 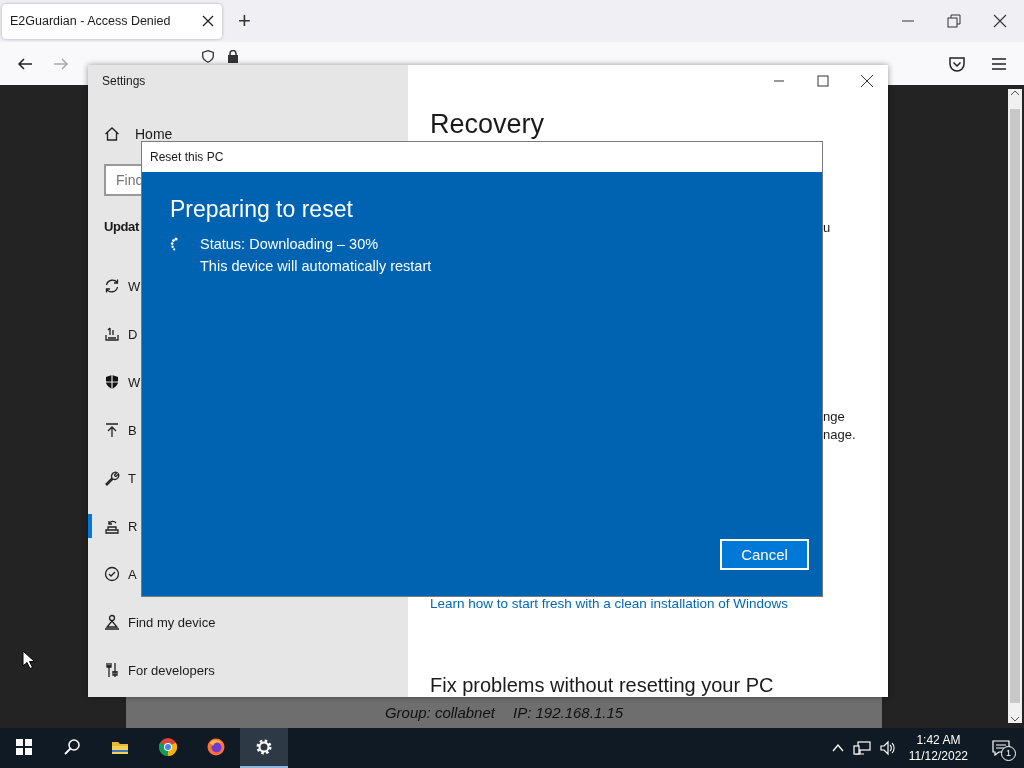 What do you see at coordinates (262, 209) in the screenshot?
I see `dialog-heading: Preparing to reset` at bounding box center [262, 209].